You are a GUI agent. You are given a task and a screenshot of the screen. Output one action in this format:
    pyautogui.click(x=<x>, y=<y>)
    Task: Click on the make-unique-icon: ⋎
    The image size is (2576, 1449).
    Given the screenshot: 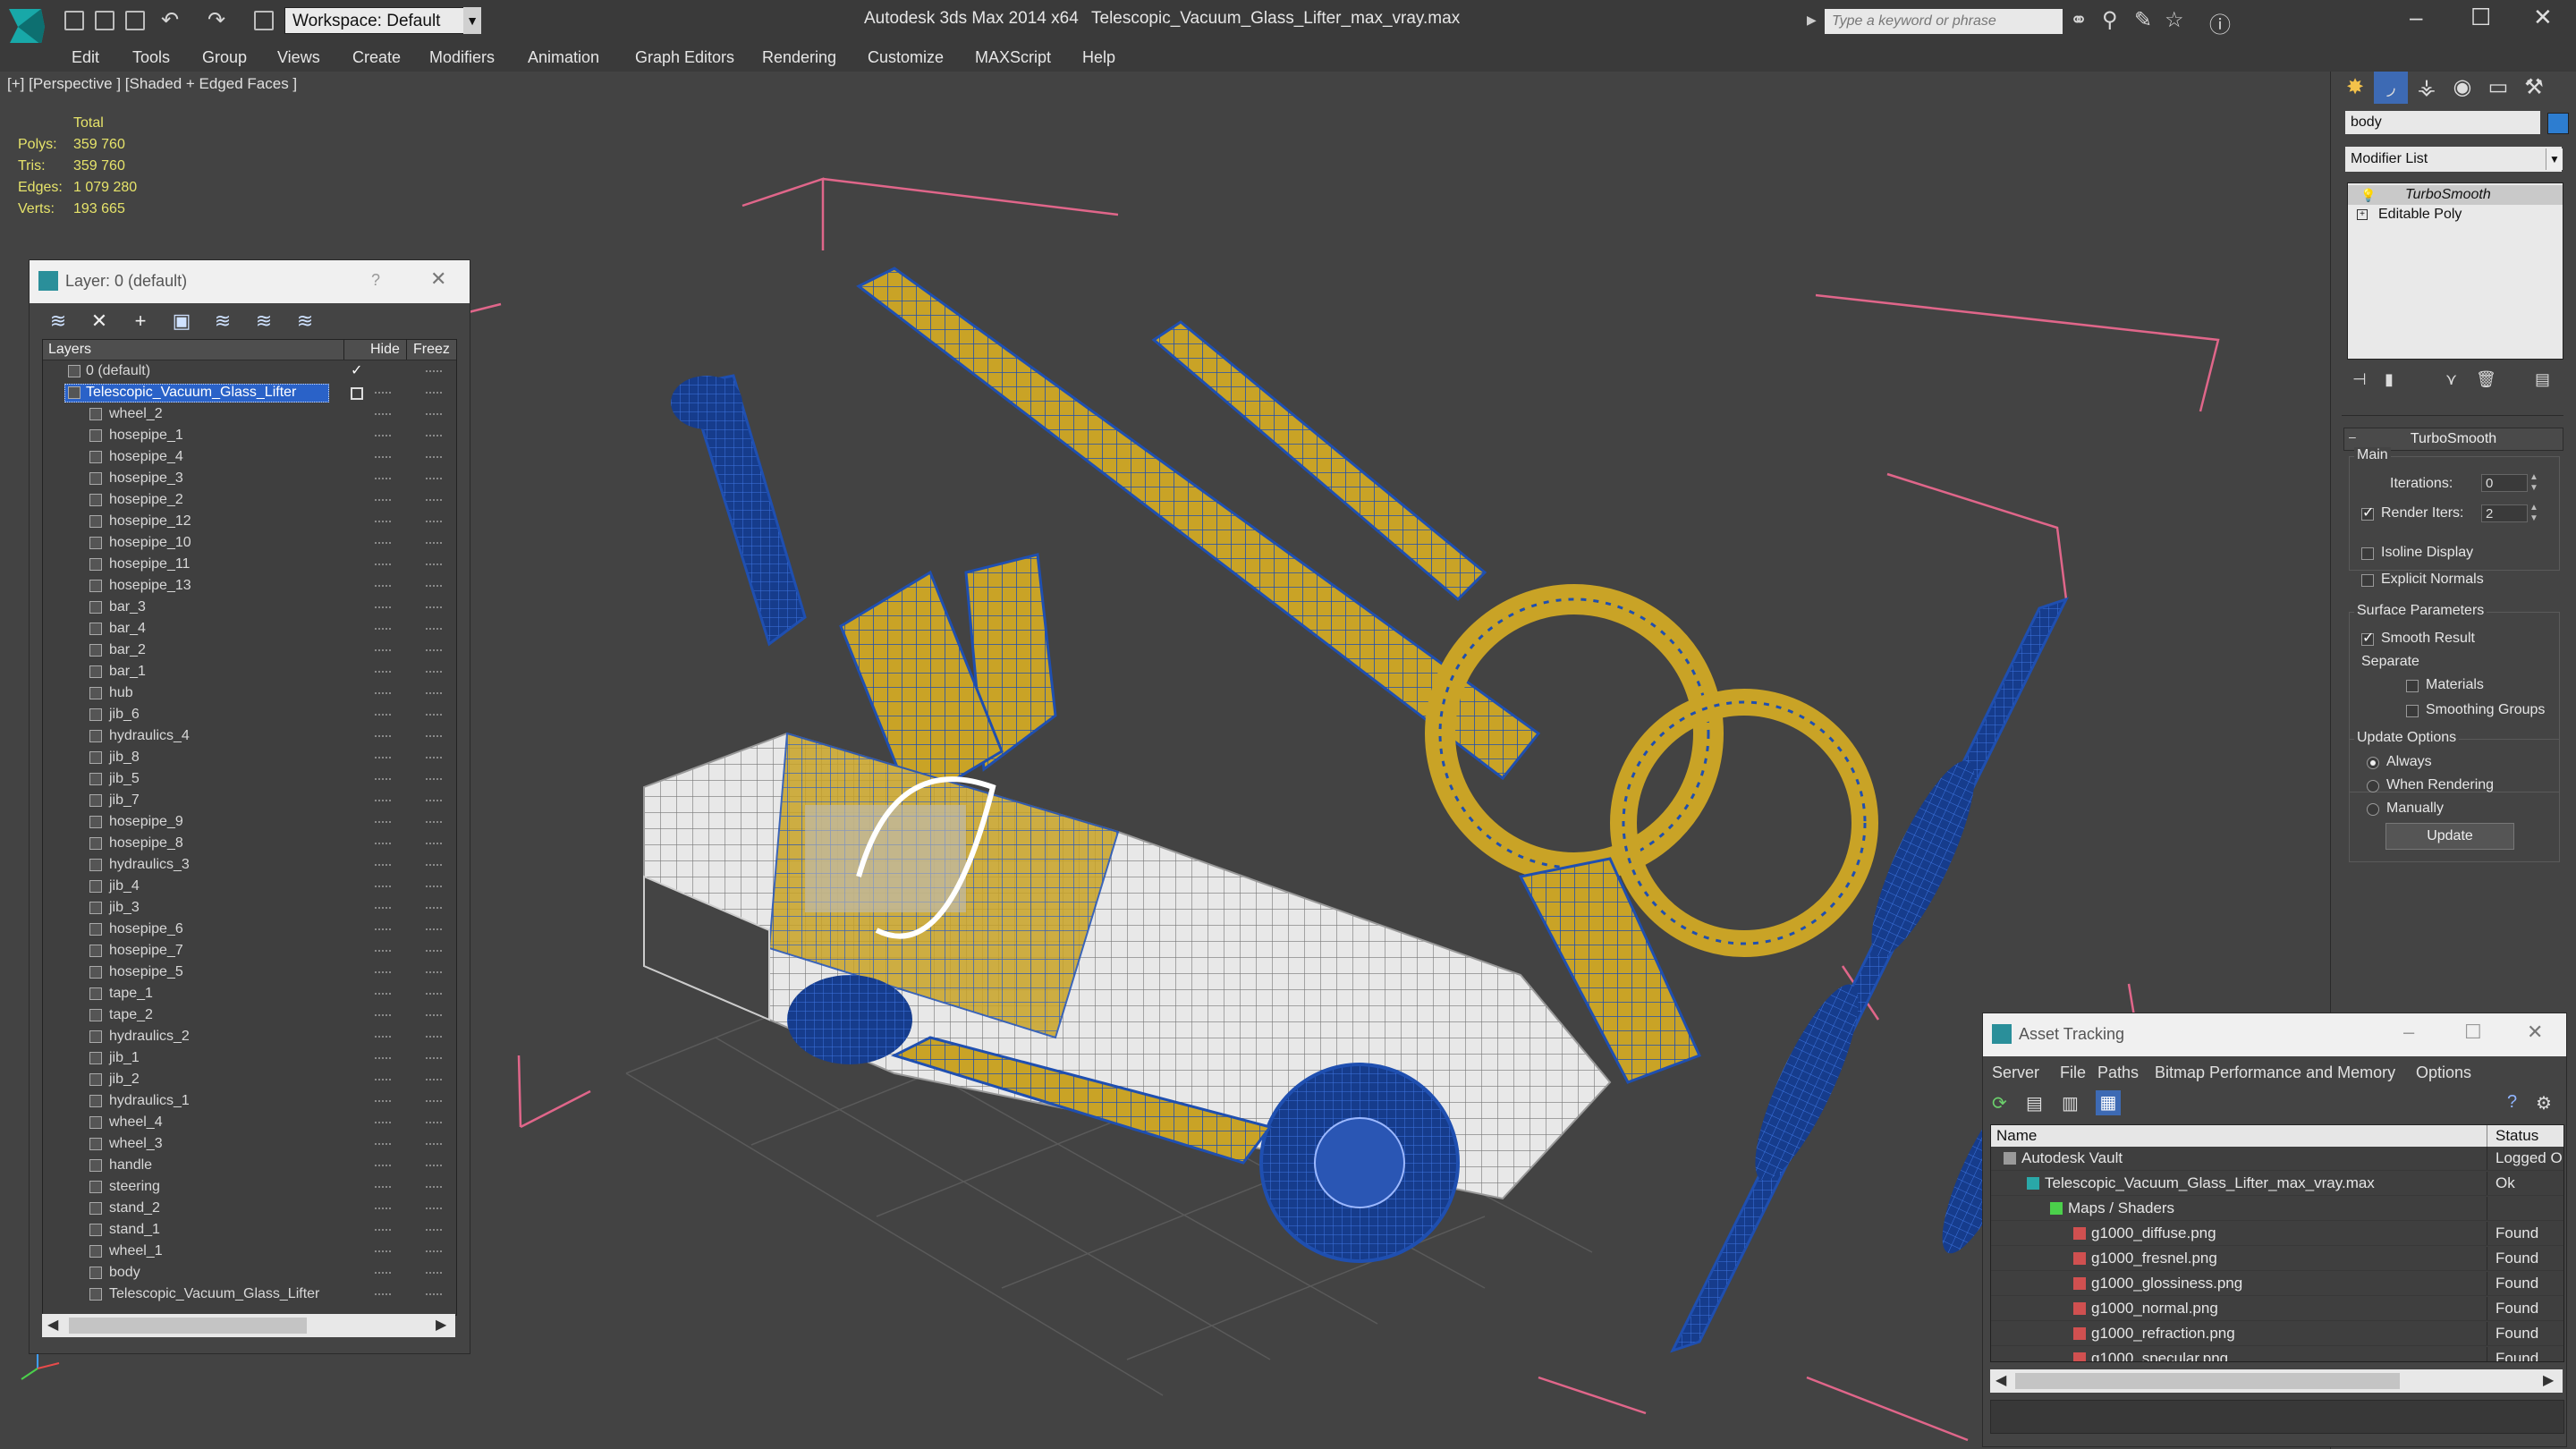 What is the action you would take?
    pyautogui.click(x=2451, y=379)
    